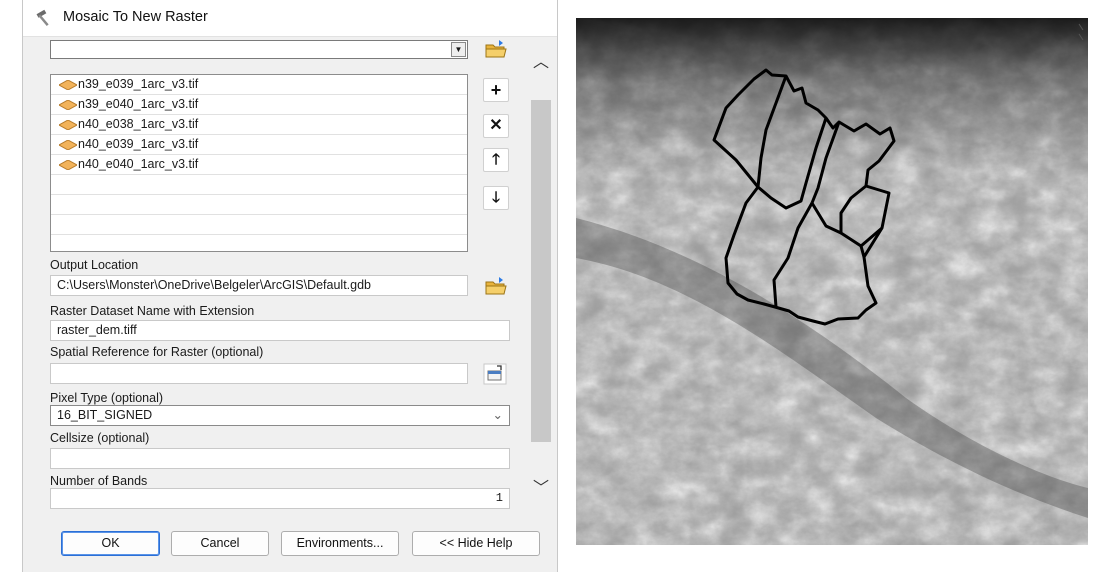 The height and width of the screenshot is (572, 1097). I want to click on hide-help-button: << Hide Help, so click(476, 543).